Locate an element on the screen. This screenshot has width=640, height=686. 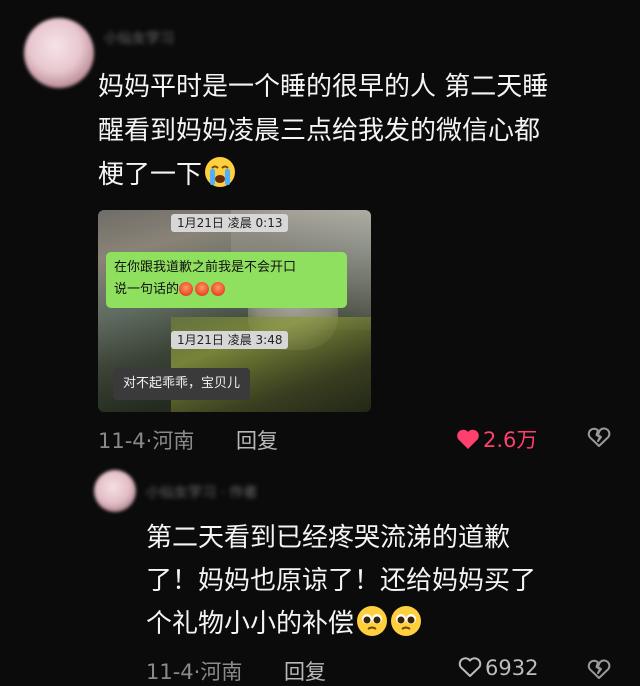
comment-line: 个礼物小小的补偿 is located at coordinates (376, 627).